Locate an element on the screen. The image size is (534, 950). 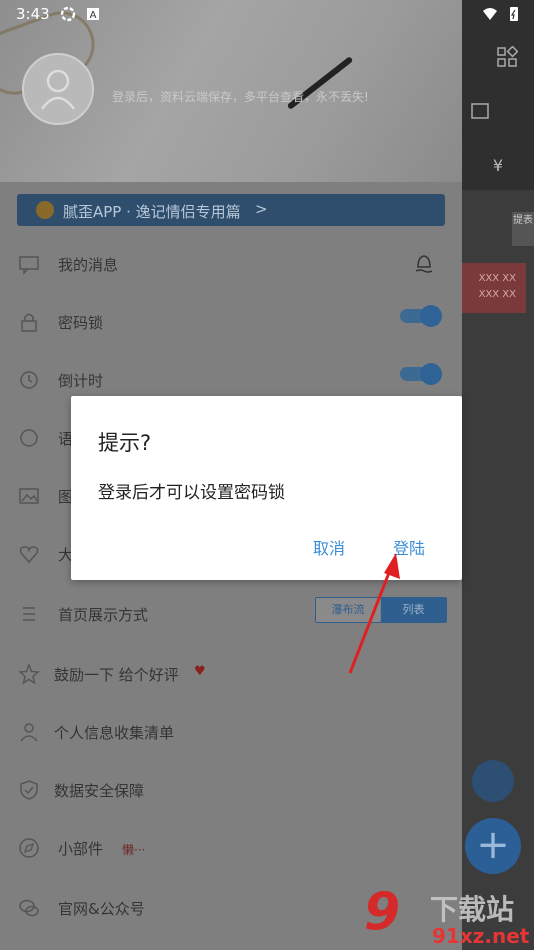
svg-text: A is located at coordinates (93, 15).